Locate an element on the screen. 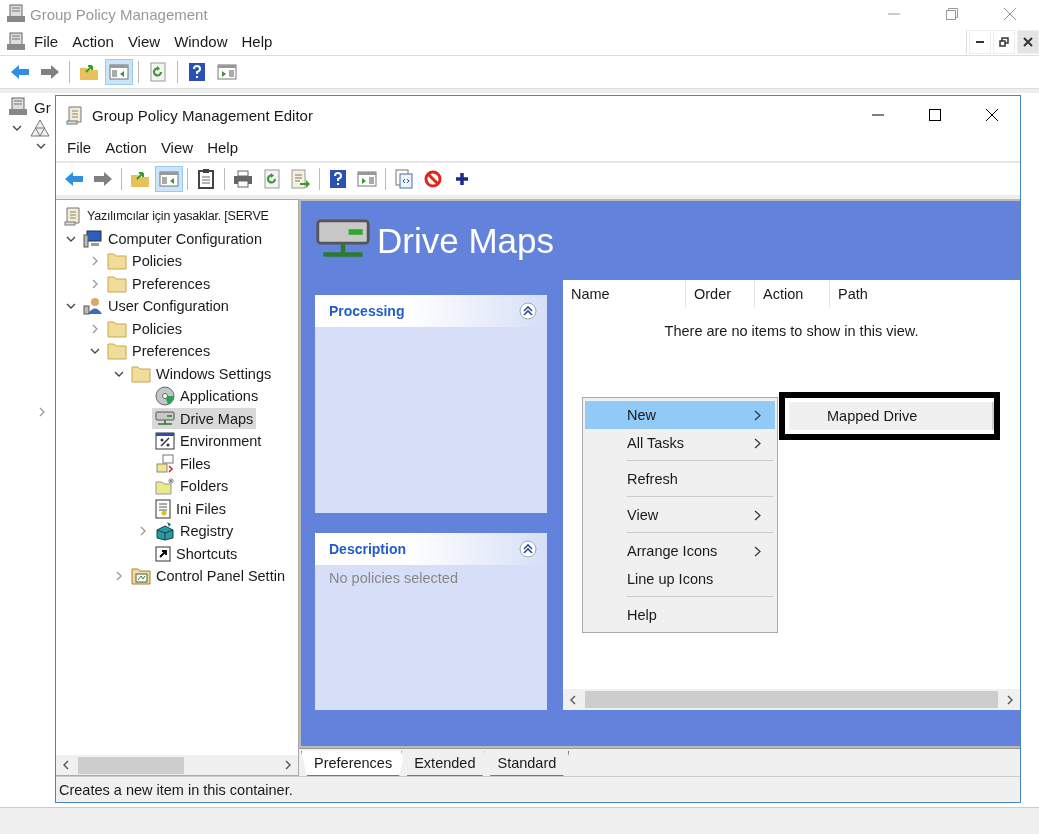 The height and width of the screenshot is (834, 1039). tree-item: Control Panel Settin is located at coordinates (208, 576).